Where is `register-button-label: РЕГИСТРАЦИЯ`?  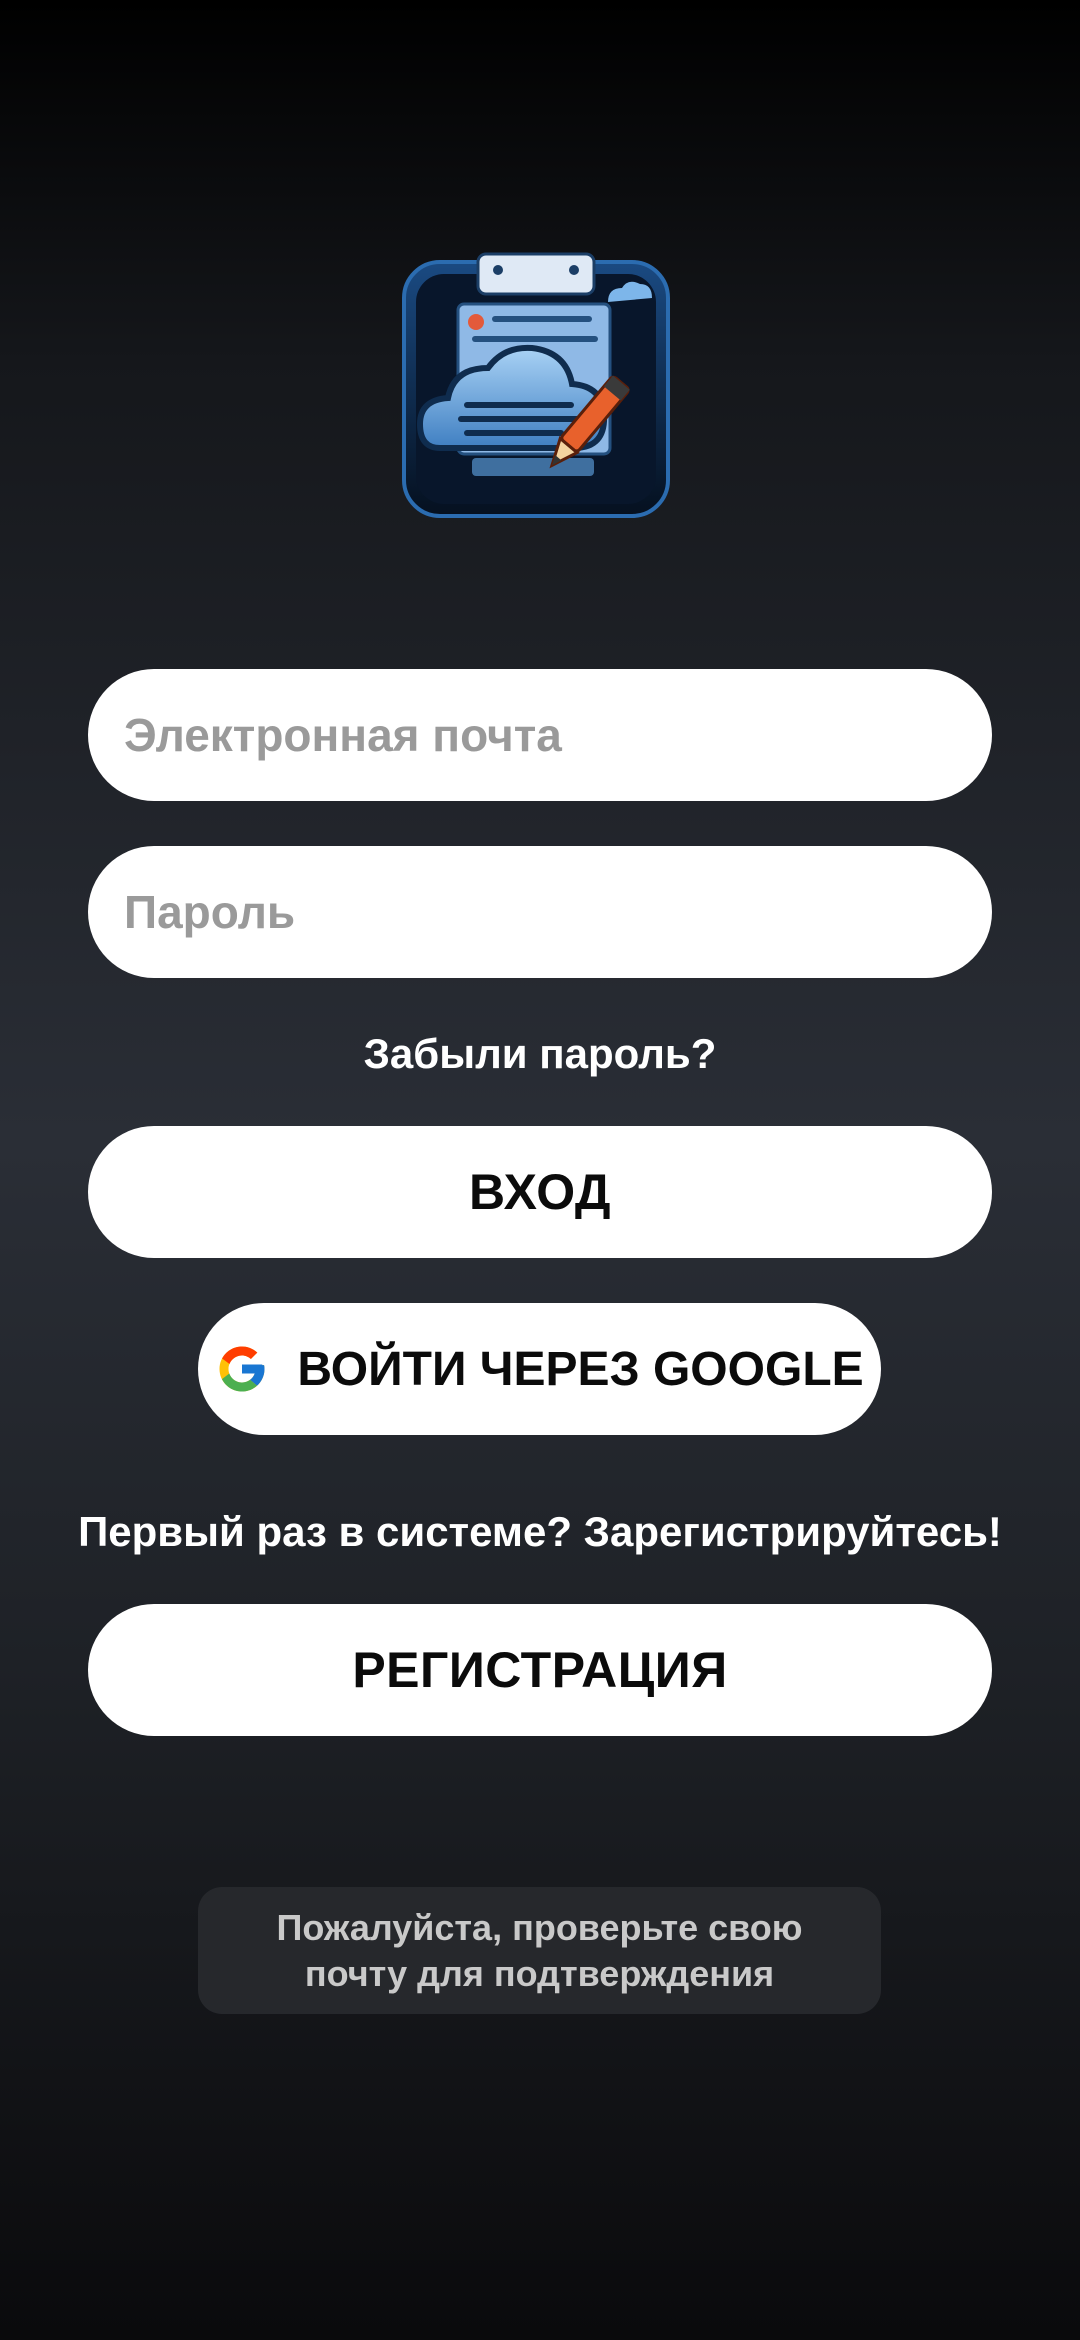
register-button-label: РЕГИСТРАЦИЯ is located at coordinates (540, 1670).